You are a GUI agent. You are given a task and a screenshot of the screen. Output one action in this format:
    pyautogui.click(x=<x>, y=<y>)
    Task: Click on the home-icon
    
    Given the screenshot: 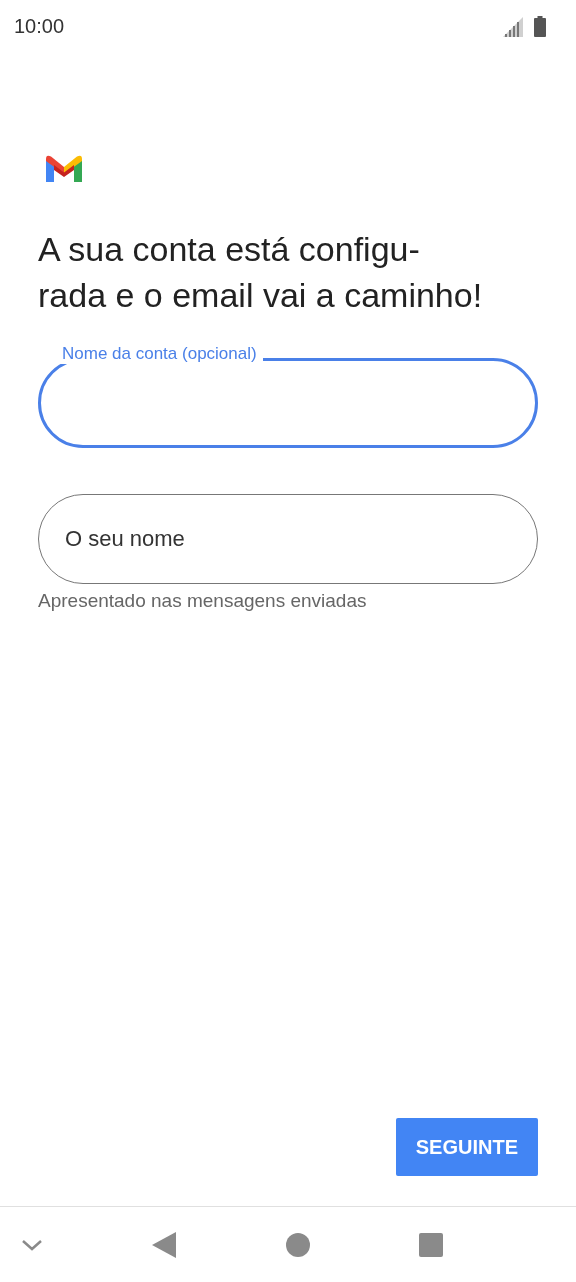 What is the action you would take?
    pyautogui.click(x=297, y=1244)
    